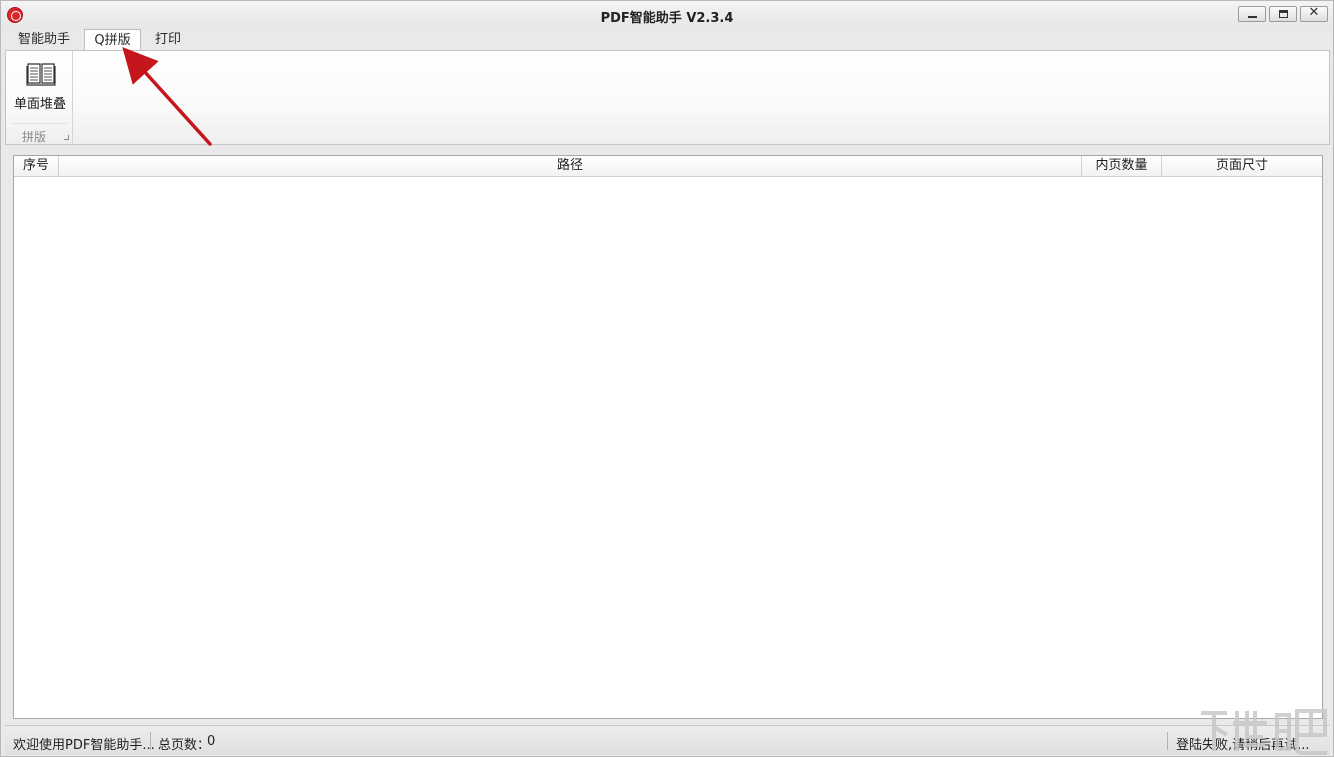  I want to click on group-dialog-launcher-icon, so click(66, 137).